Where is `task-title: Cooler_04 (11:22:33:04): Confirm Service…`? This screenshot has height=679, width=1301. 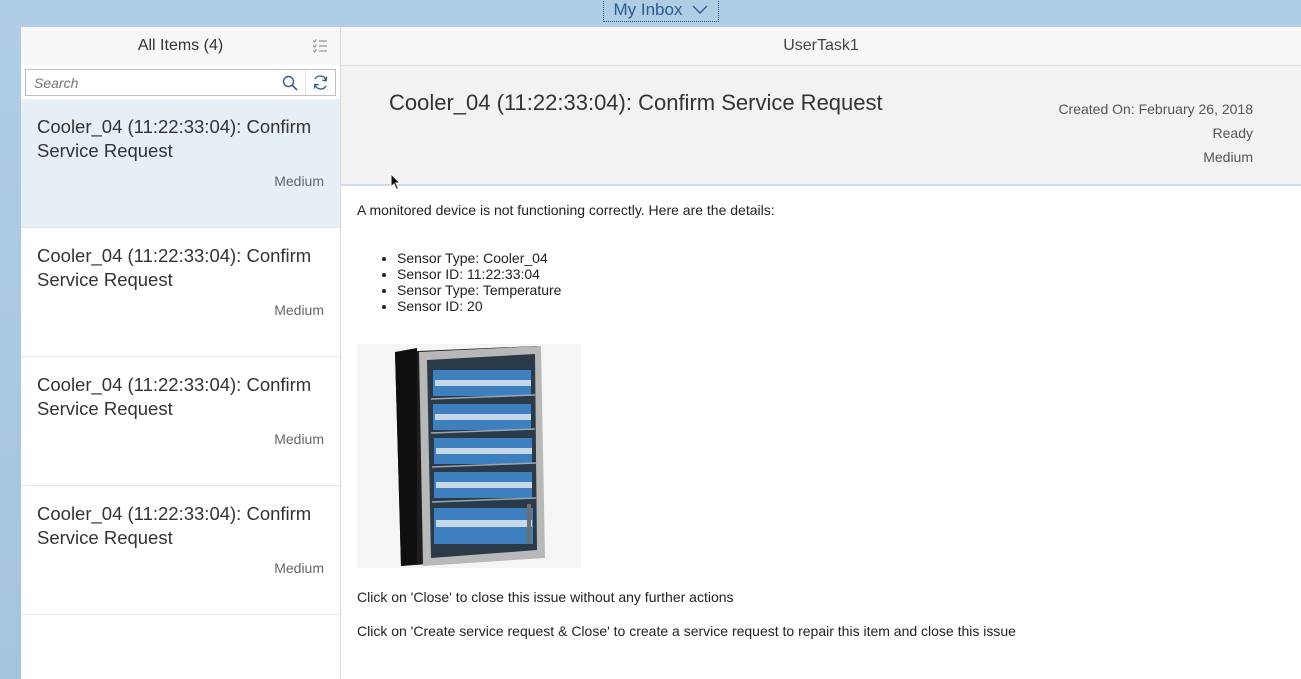
task-title: Cooler_04 (11:22:33:04): Confirm Service… is located at coordinates (636, 102).